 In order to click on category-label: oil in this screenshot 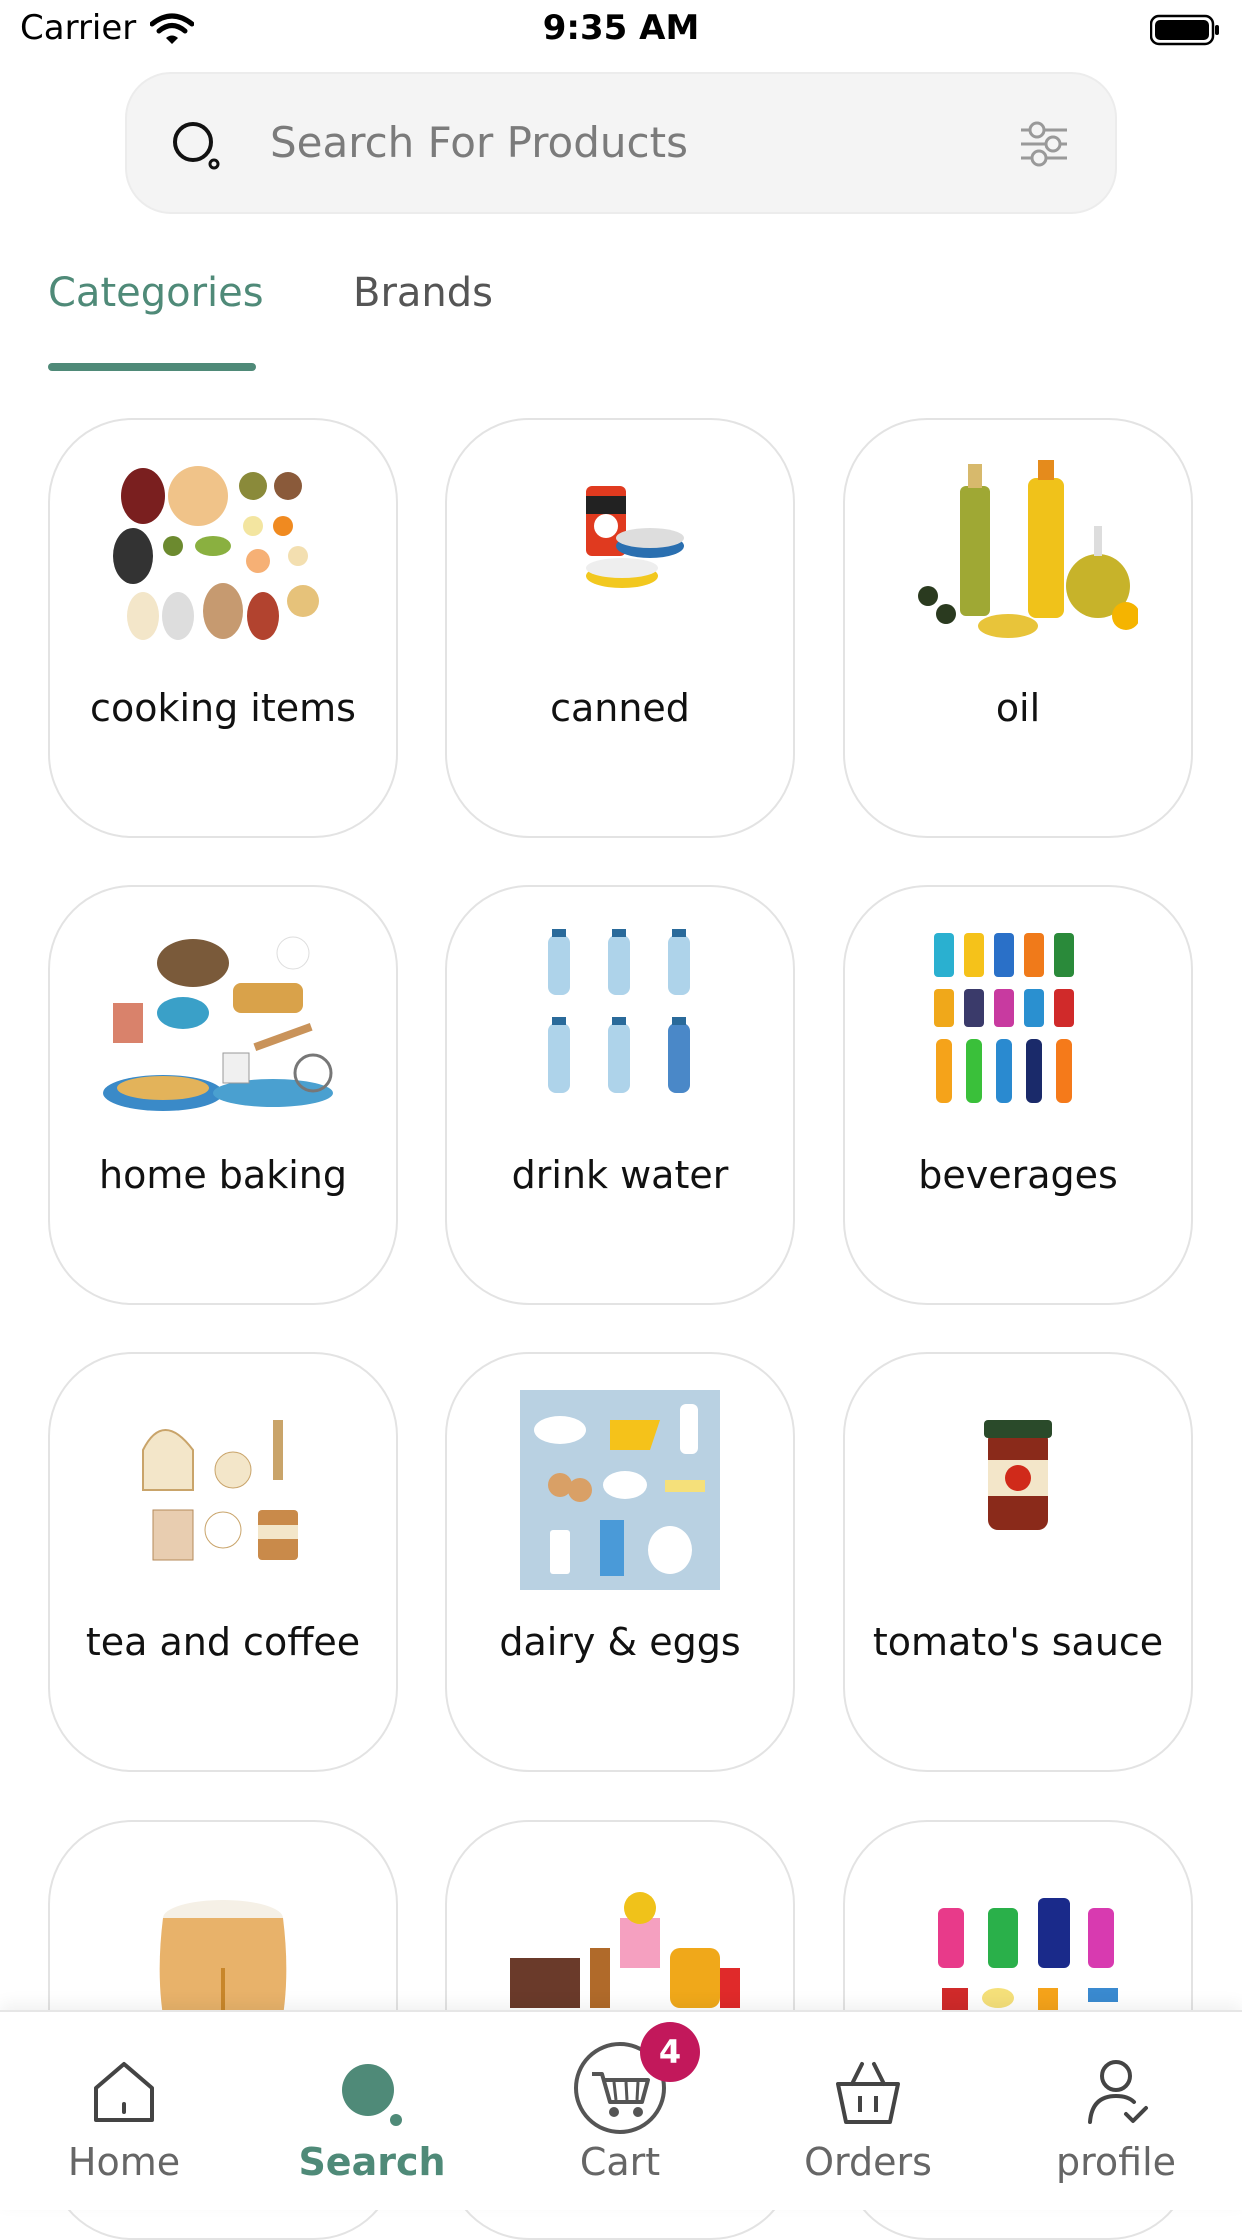, I will do `click(1018, 708)`.